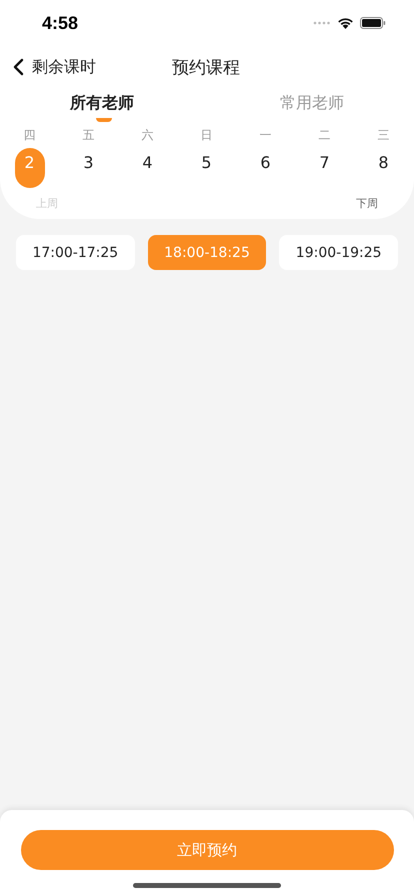 Image resolution: width=414 pixels, height=896 pixels. I want to click on back-button: 剩余课时, so click(48, 67).